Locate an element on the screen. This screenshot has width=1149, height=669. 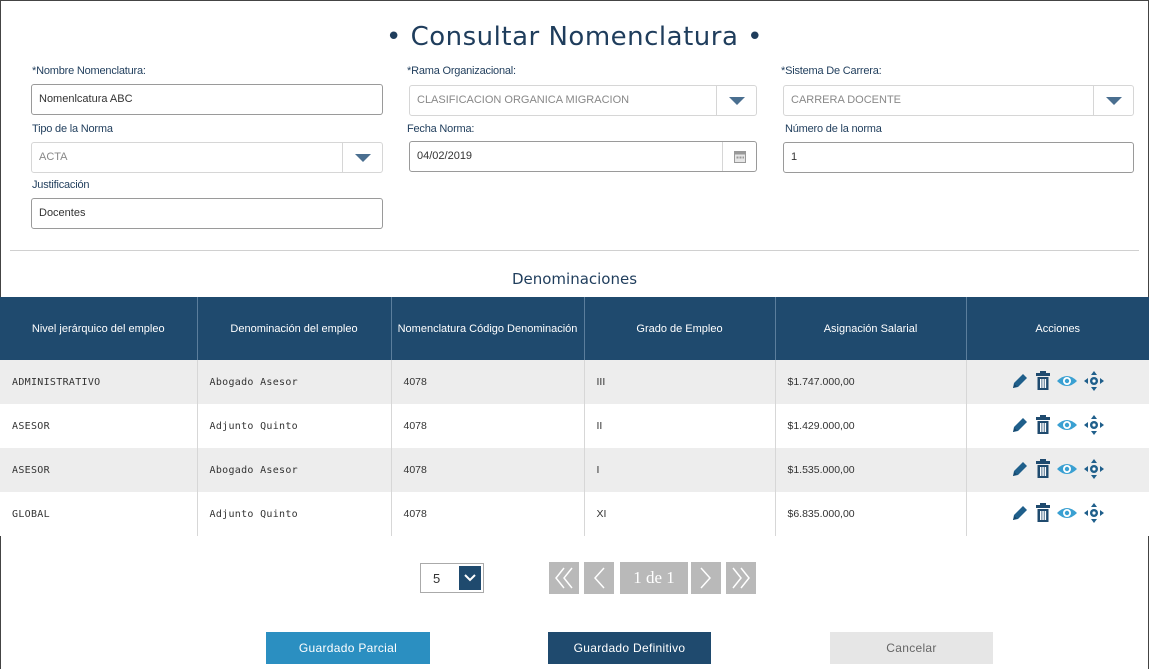
fecha-value: 04/02/2019 is located at coordinates (445, 156).